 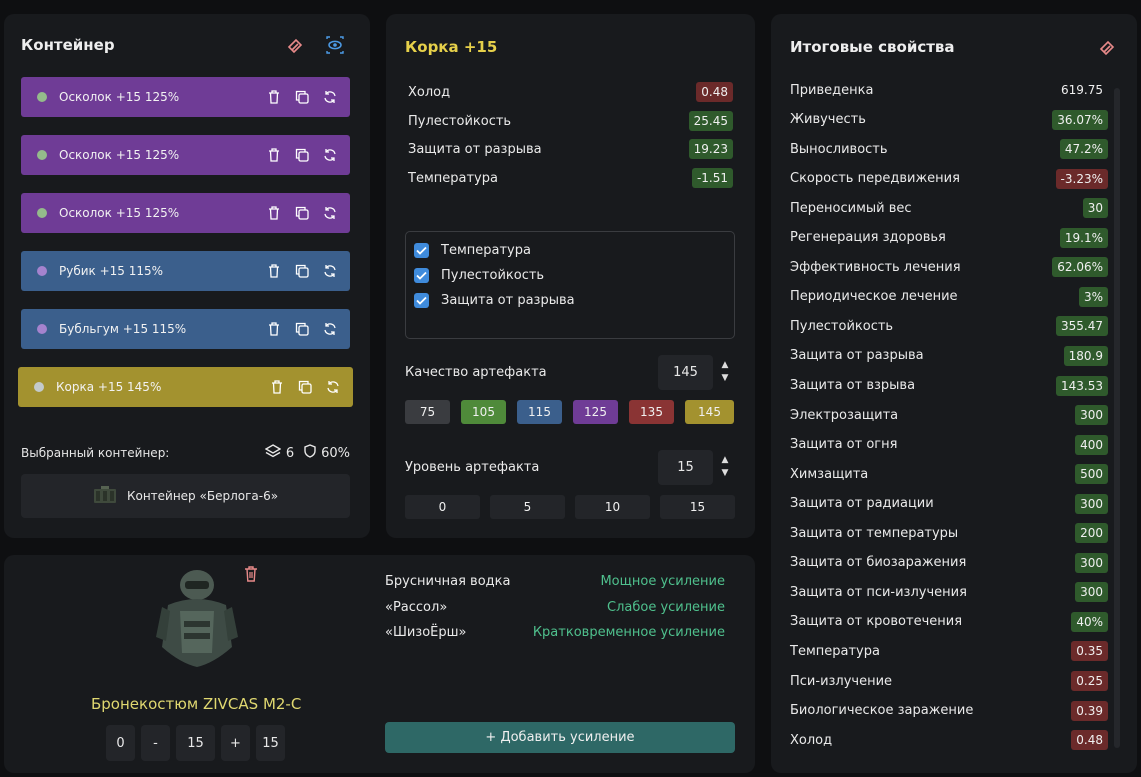 I want to click on container-select-button: Контейнер «Берлога-6», so click(x=185, y=496).